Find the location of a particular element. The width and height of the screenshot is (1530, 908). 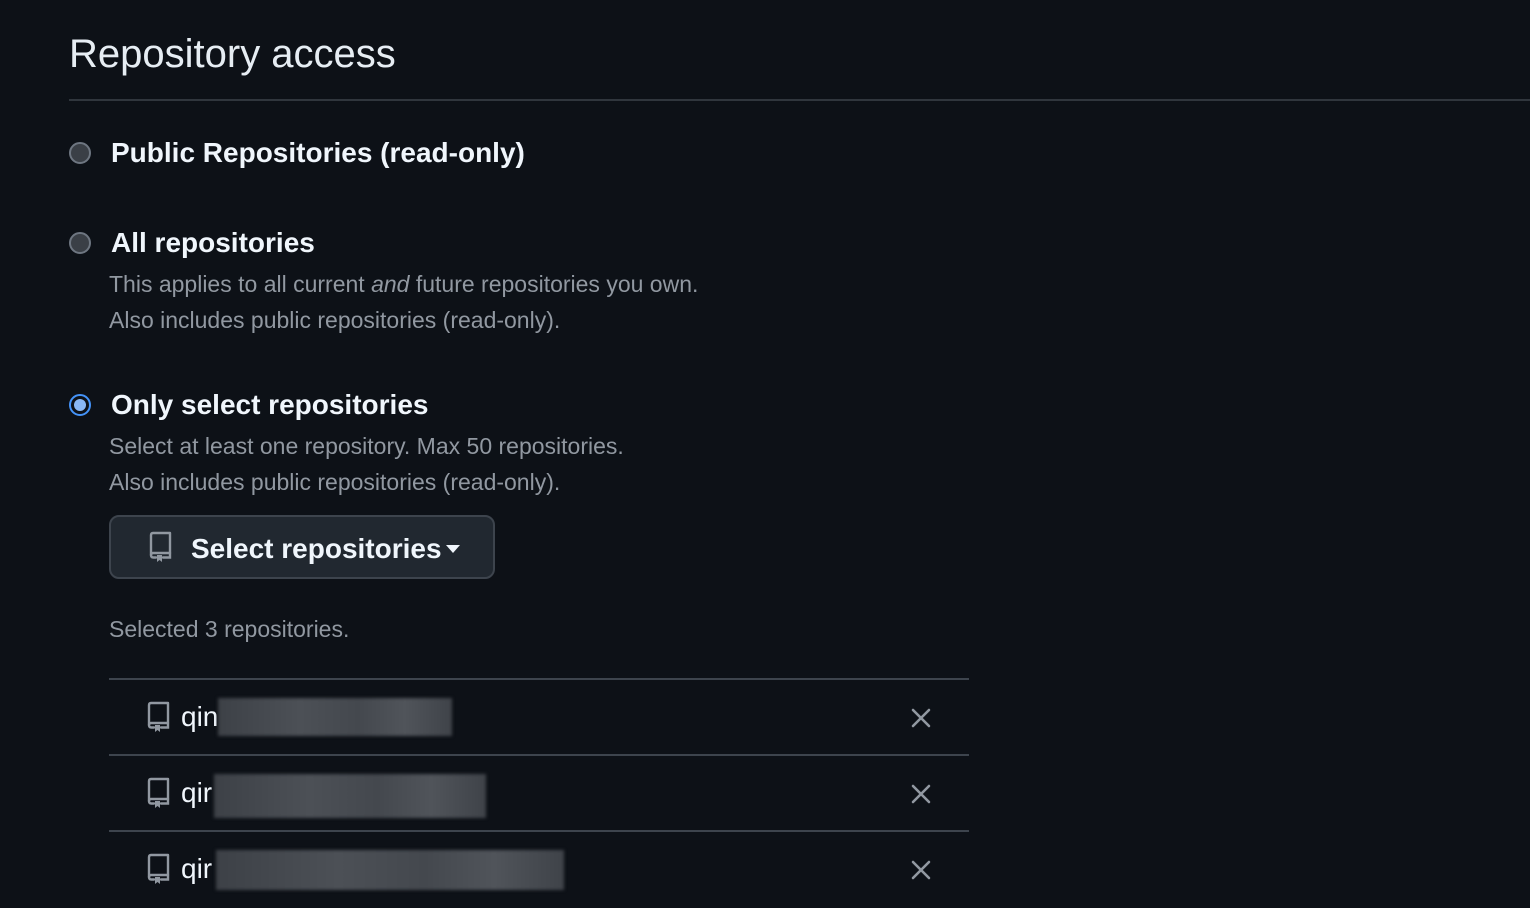

section-title: Repository access is located at coordinates (232, 54).